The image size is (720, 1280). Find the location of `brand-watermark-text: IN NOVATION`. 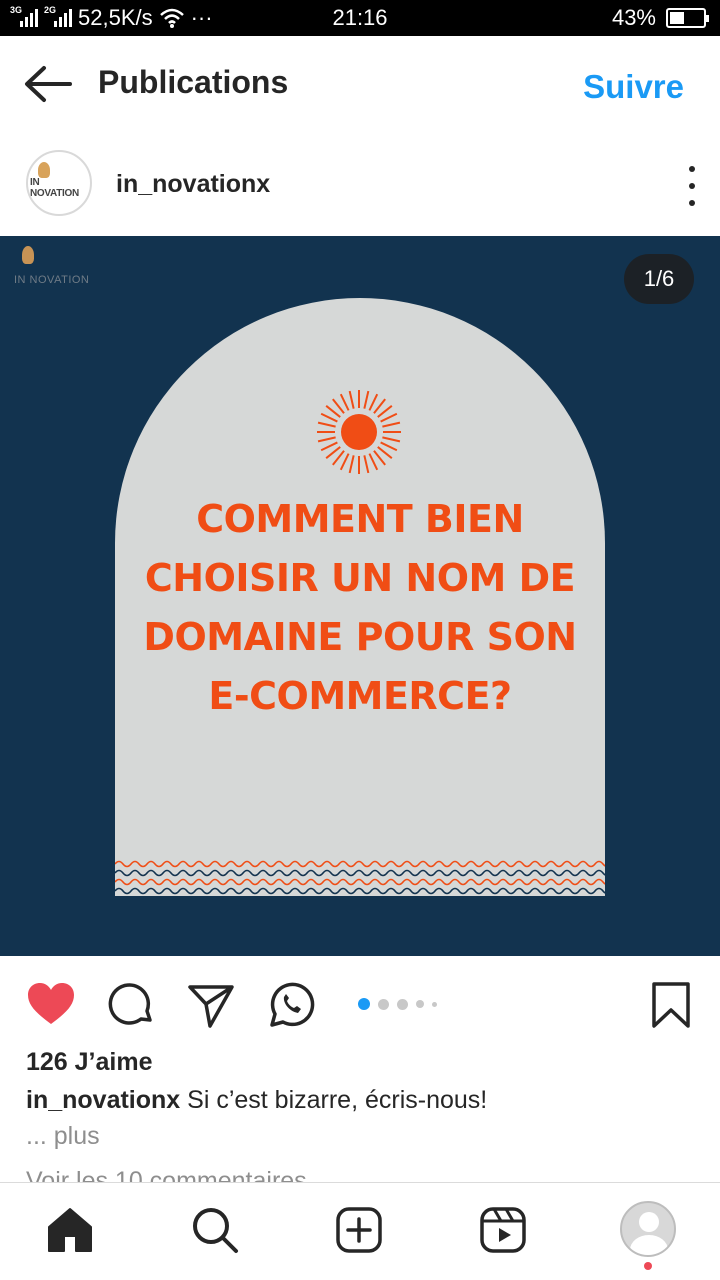

brand-watermark-text: IN NOVATION is located at coordinates (52, 280).